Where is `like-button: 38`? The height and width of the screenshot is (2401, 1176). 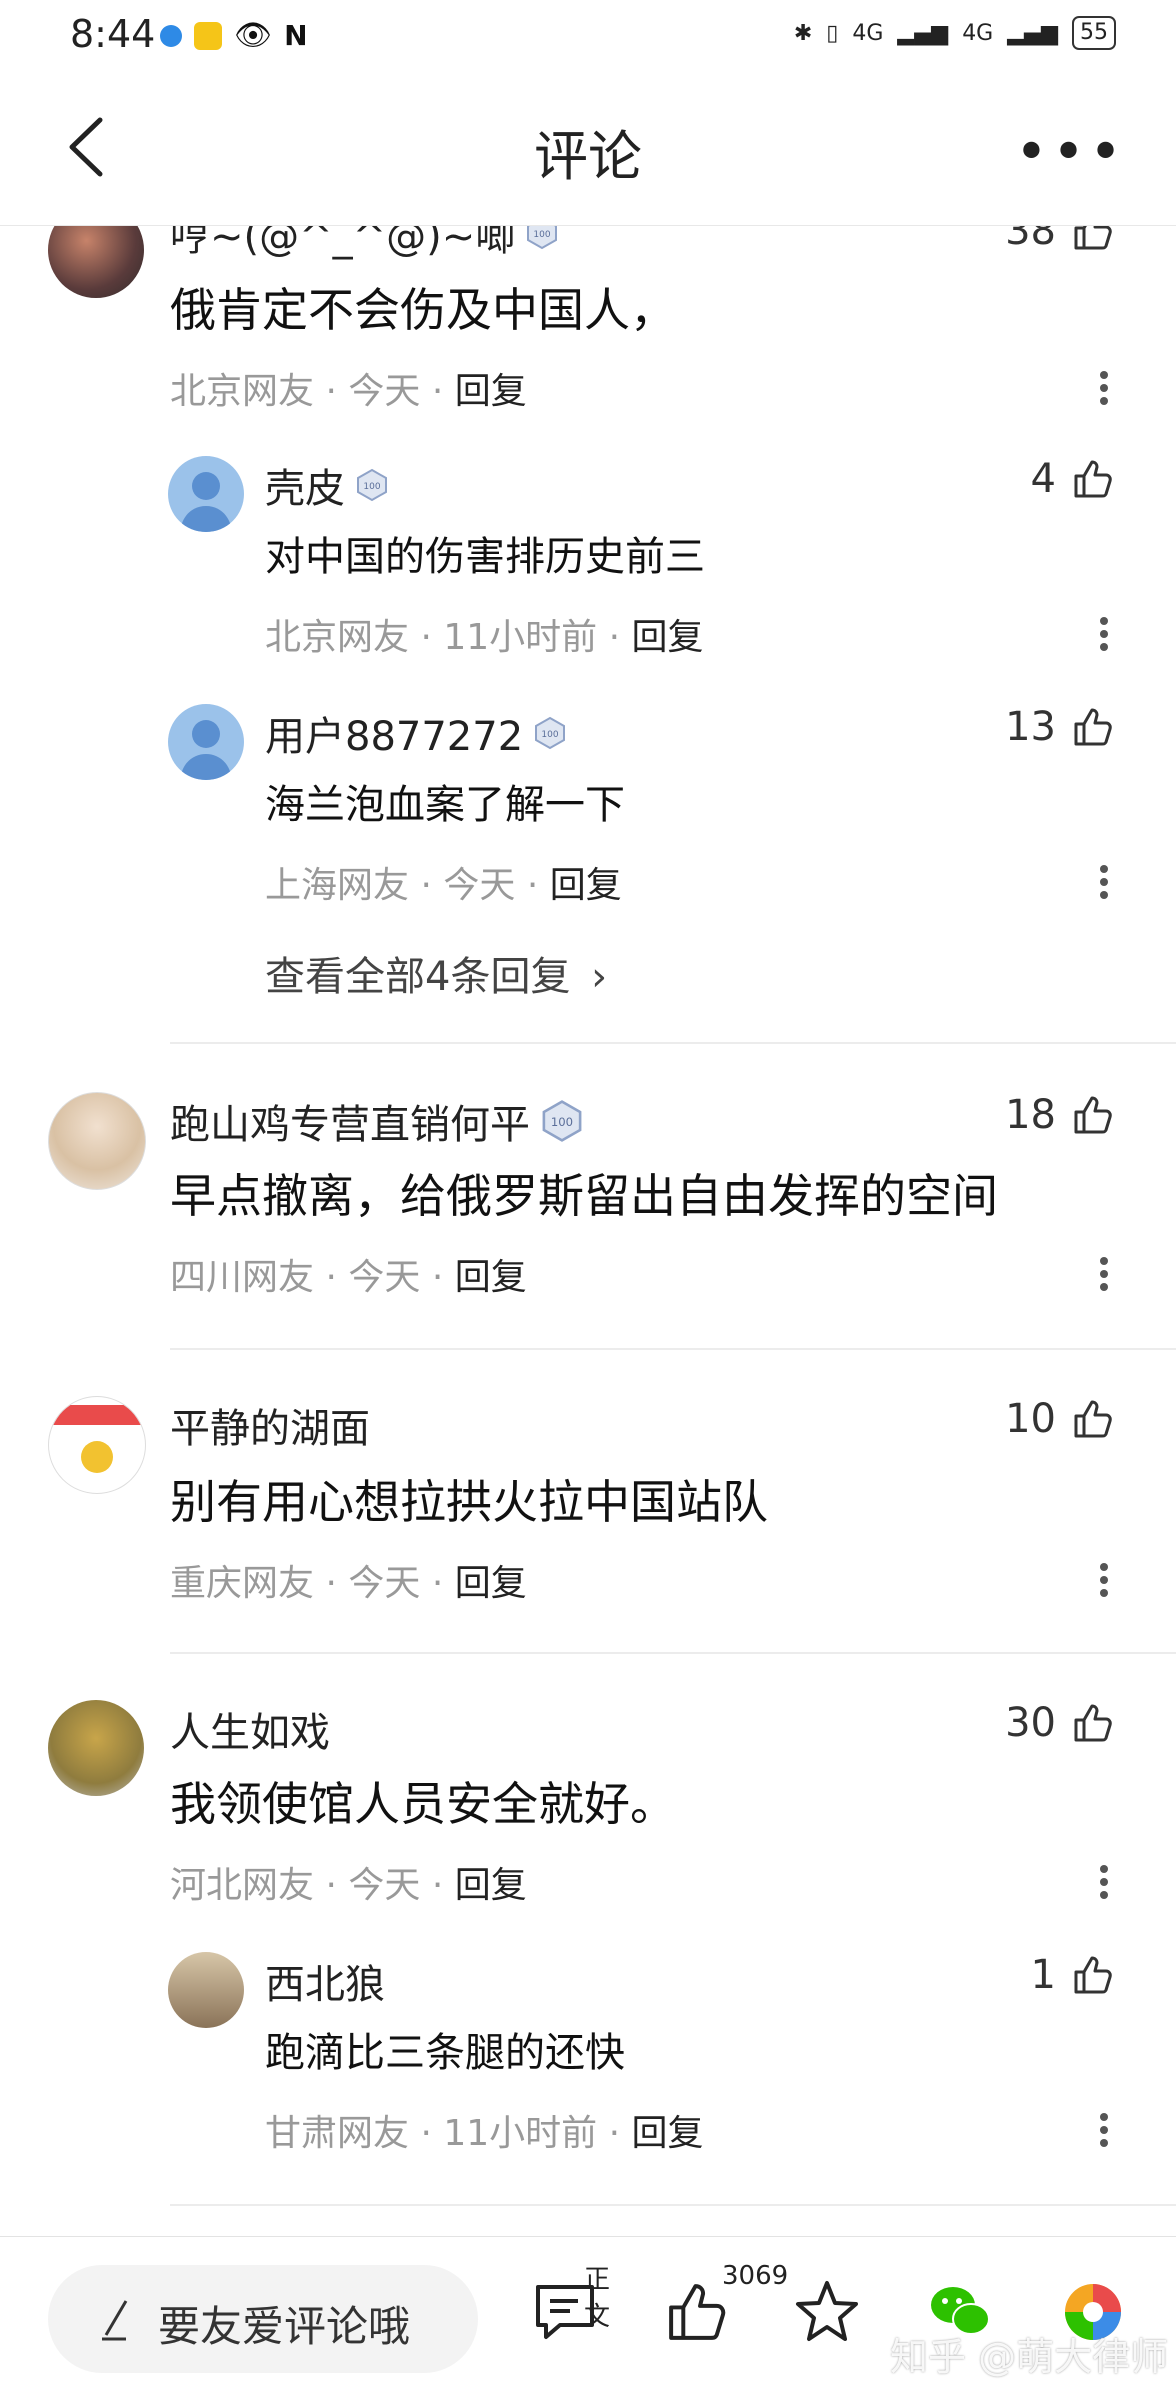
like-button: 38 is located at coordinates (1060, 240).